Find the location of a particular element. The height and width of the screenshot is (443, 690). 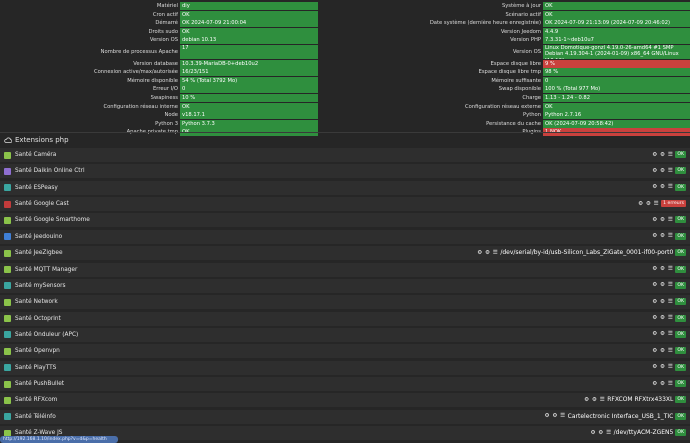

extension-name: Santé Onduleur (APC) is located at coordinates (46, 335).